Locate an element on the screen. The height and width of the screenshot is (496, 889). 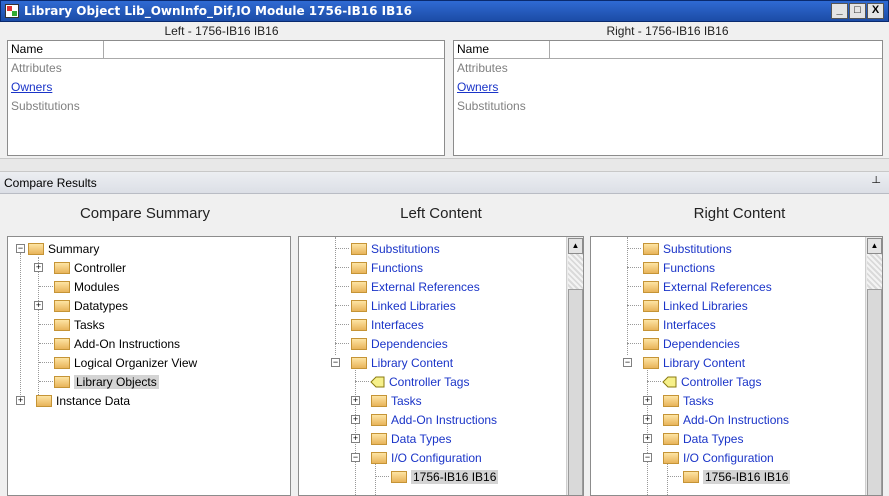
tree-item-modules: Modules is located at coordinates (74, 286).